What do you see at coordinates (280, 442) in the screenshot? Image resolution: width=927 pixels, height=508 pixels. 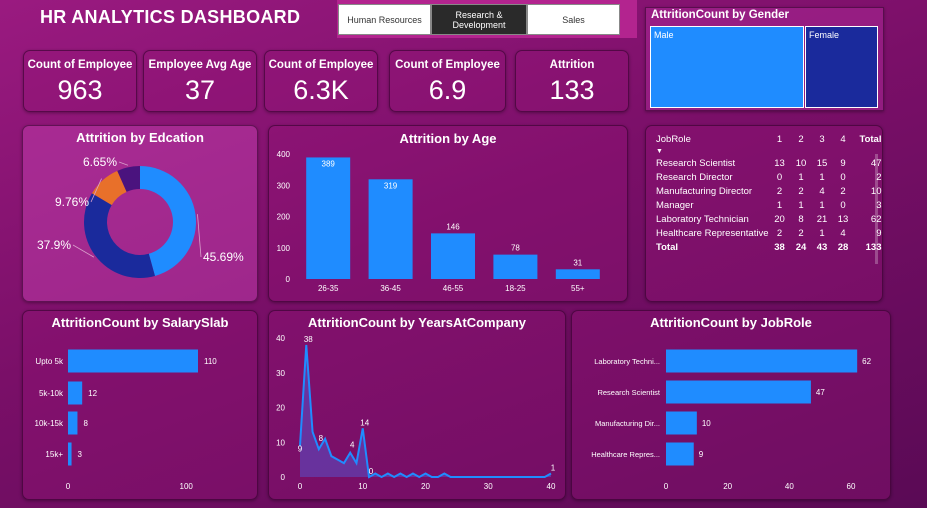 I see `y-tick-label: 10` at bounding box center [280, 442].